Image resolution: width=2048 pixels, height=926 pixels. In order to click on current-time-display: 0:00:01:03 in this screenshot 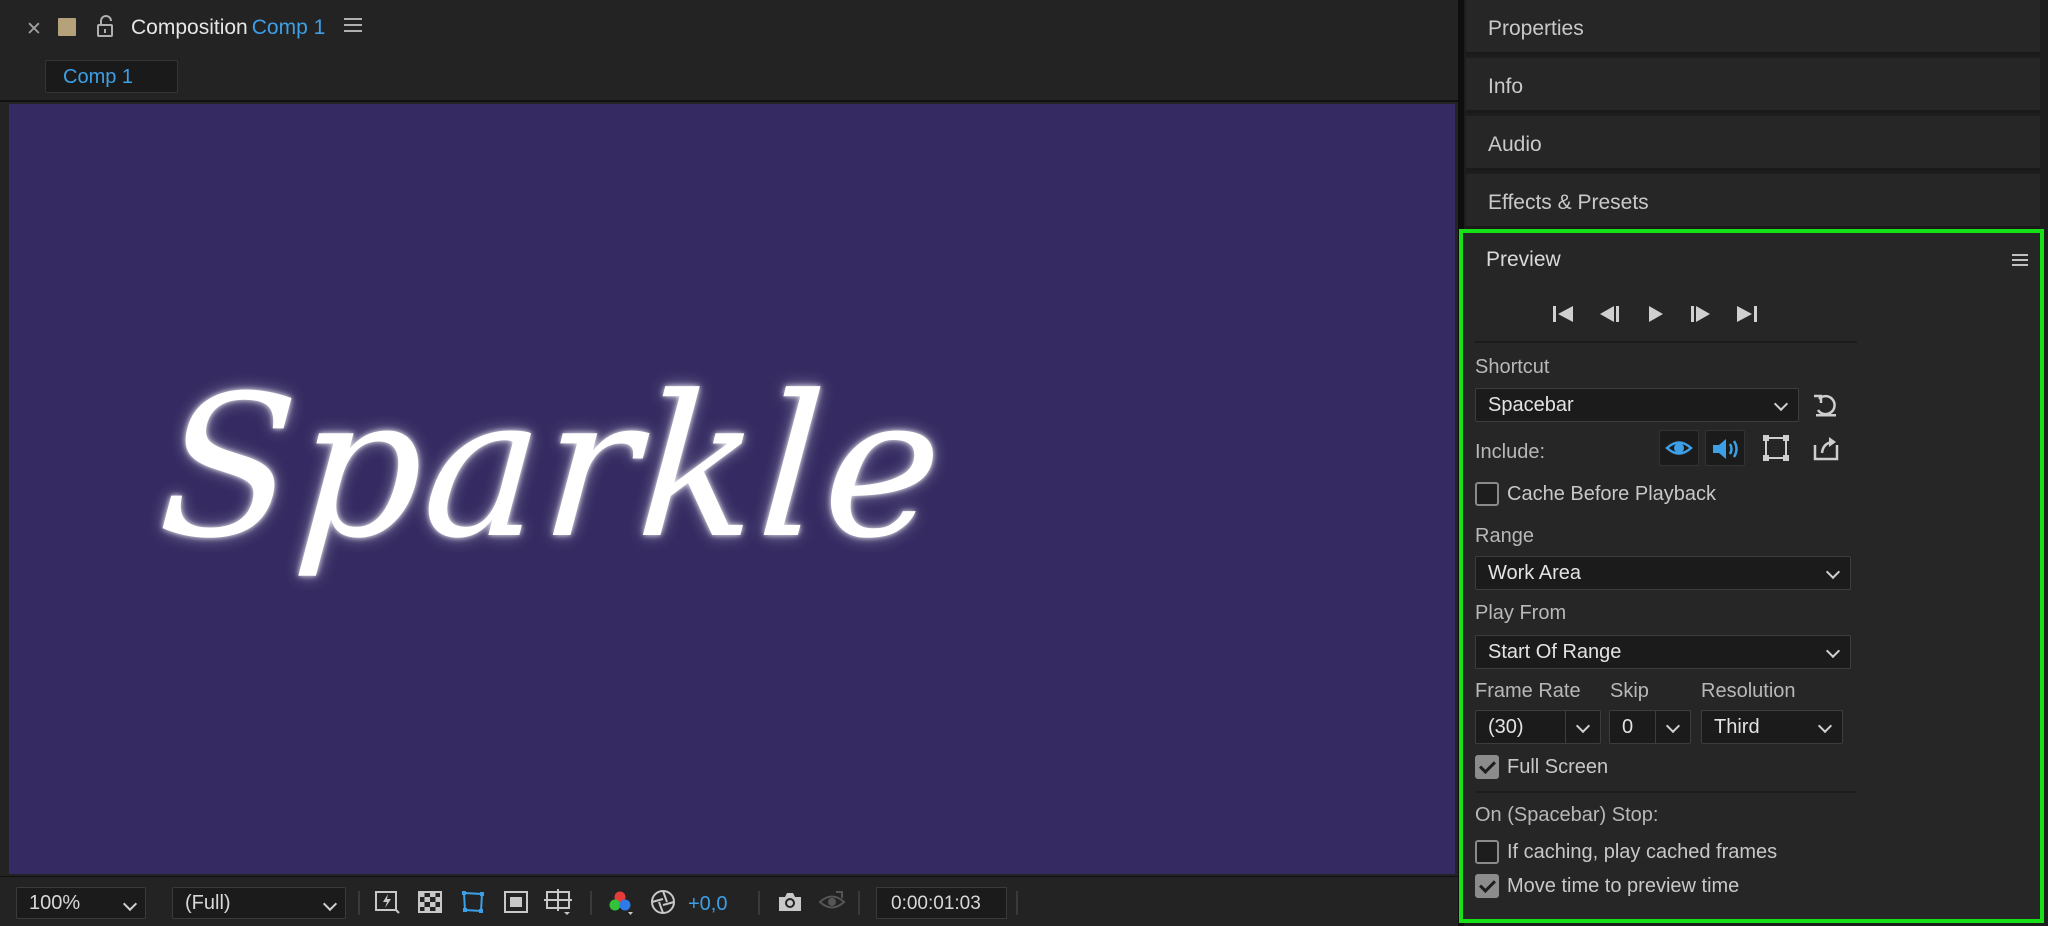, I will do `click(941, 903)`.